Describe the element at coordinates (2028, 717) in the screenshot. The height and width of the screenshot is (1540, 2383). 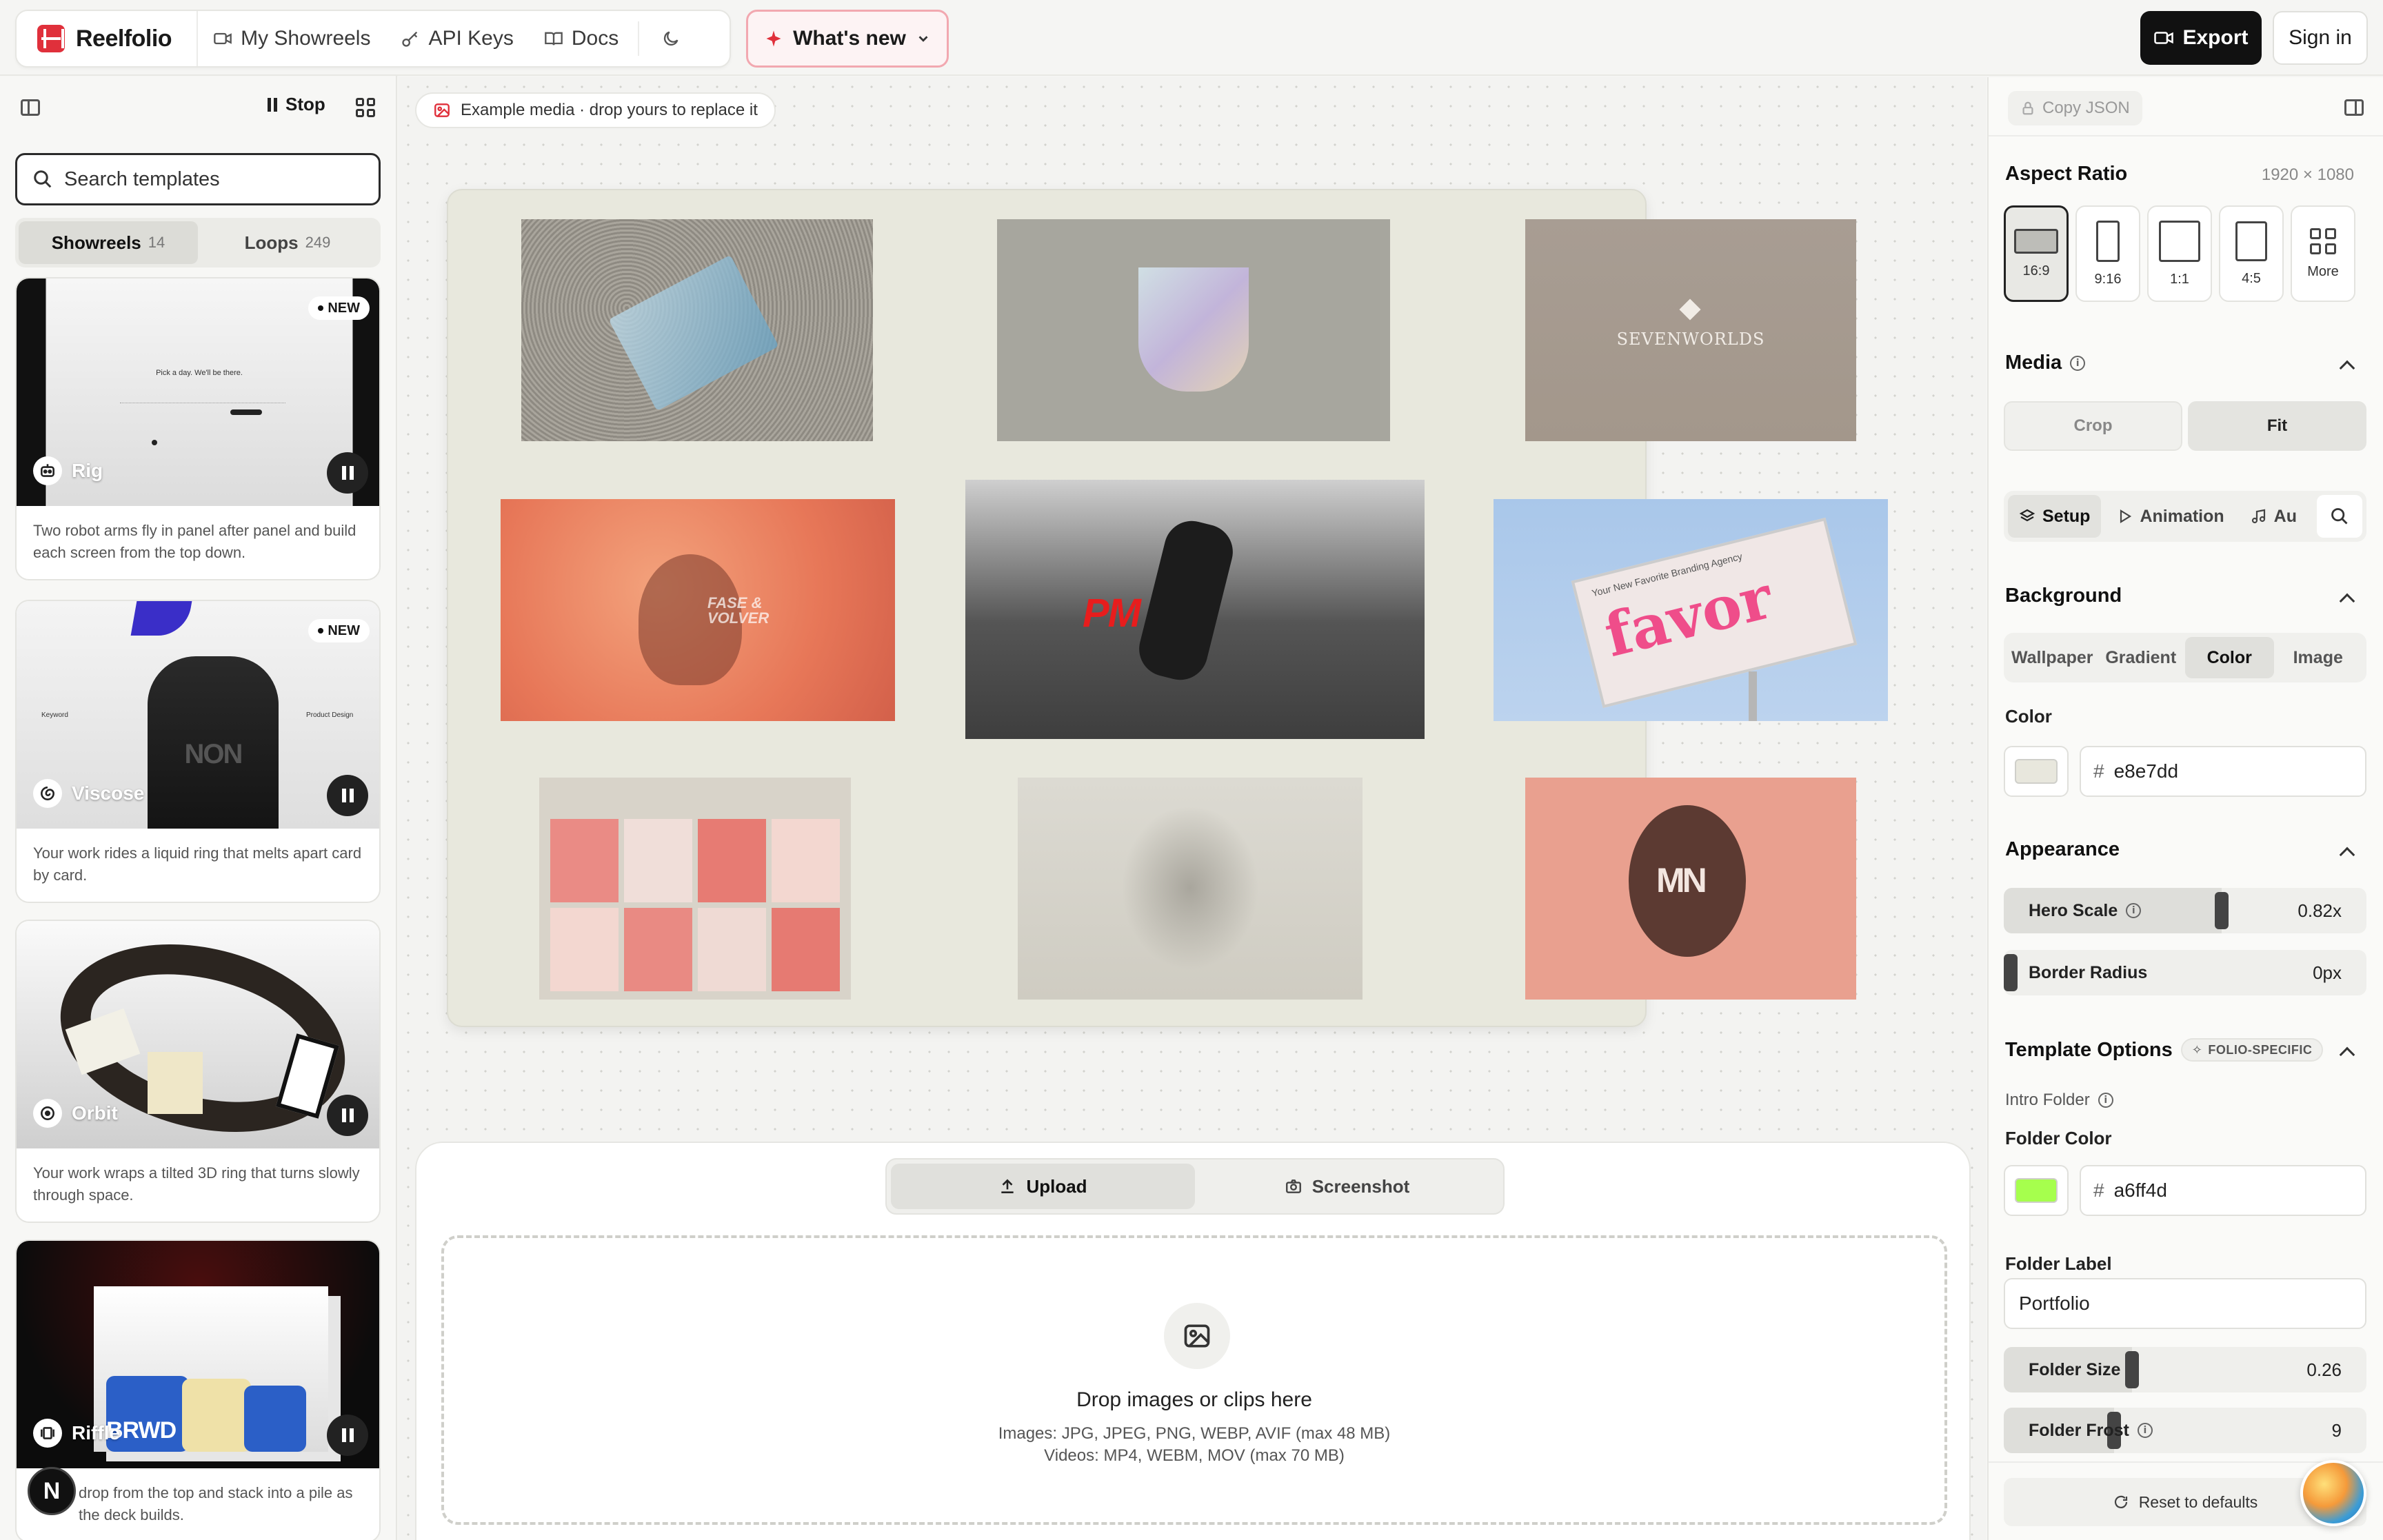
I see `bg-color-label: Color` at that location.